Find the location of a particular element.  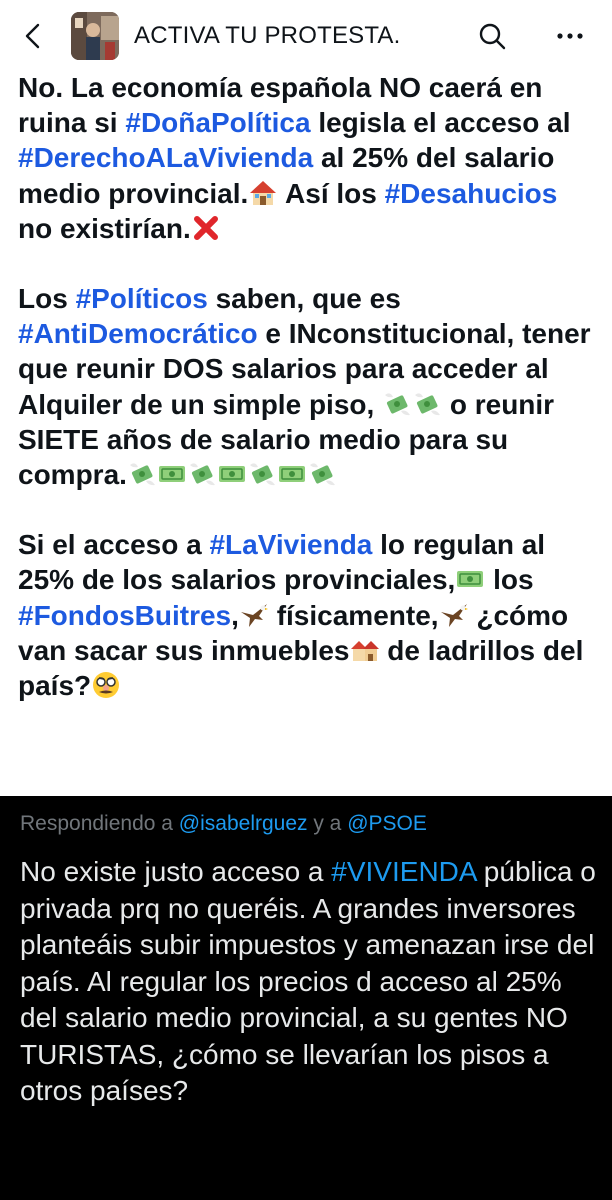

chevron-left-icon is located at coordinates (34, 36).